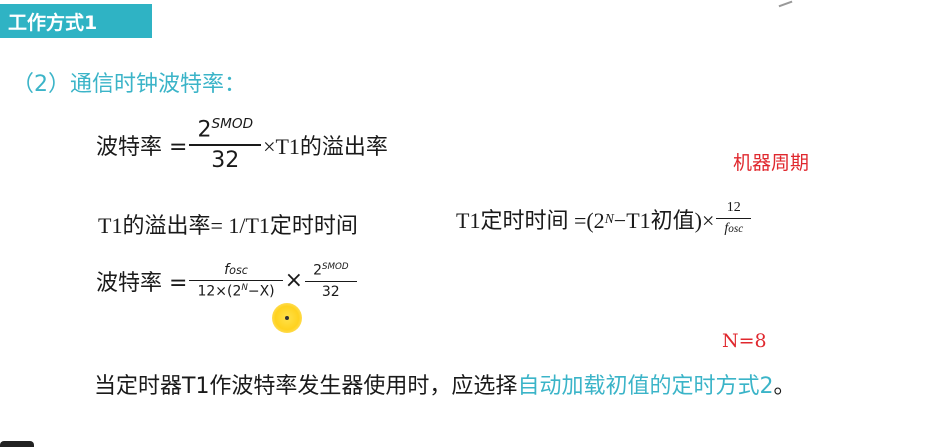 Image resolution: width=937 pixels, height=447 pixels. I want to click on formula-overflow-rate: T1的溢出率= 1/T1定时时间, so click(228, 224).